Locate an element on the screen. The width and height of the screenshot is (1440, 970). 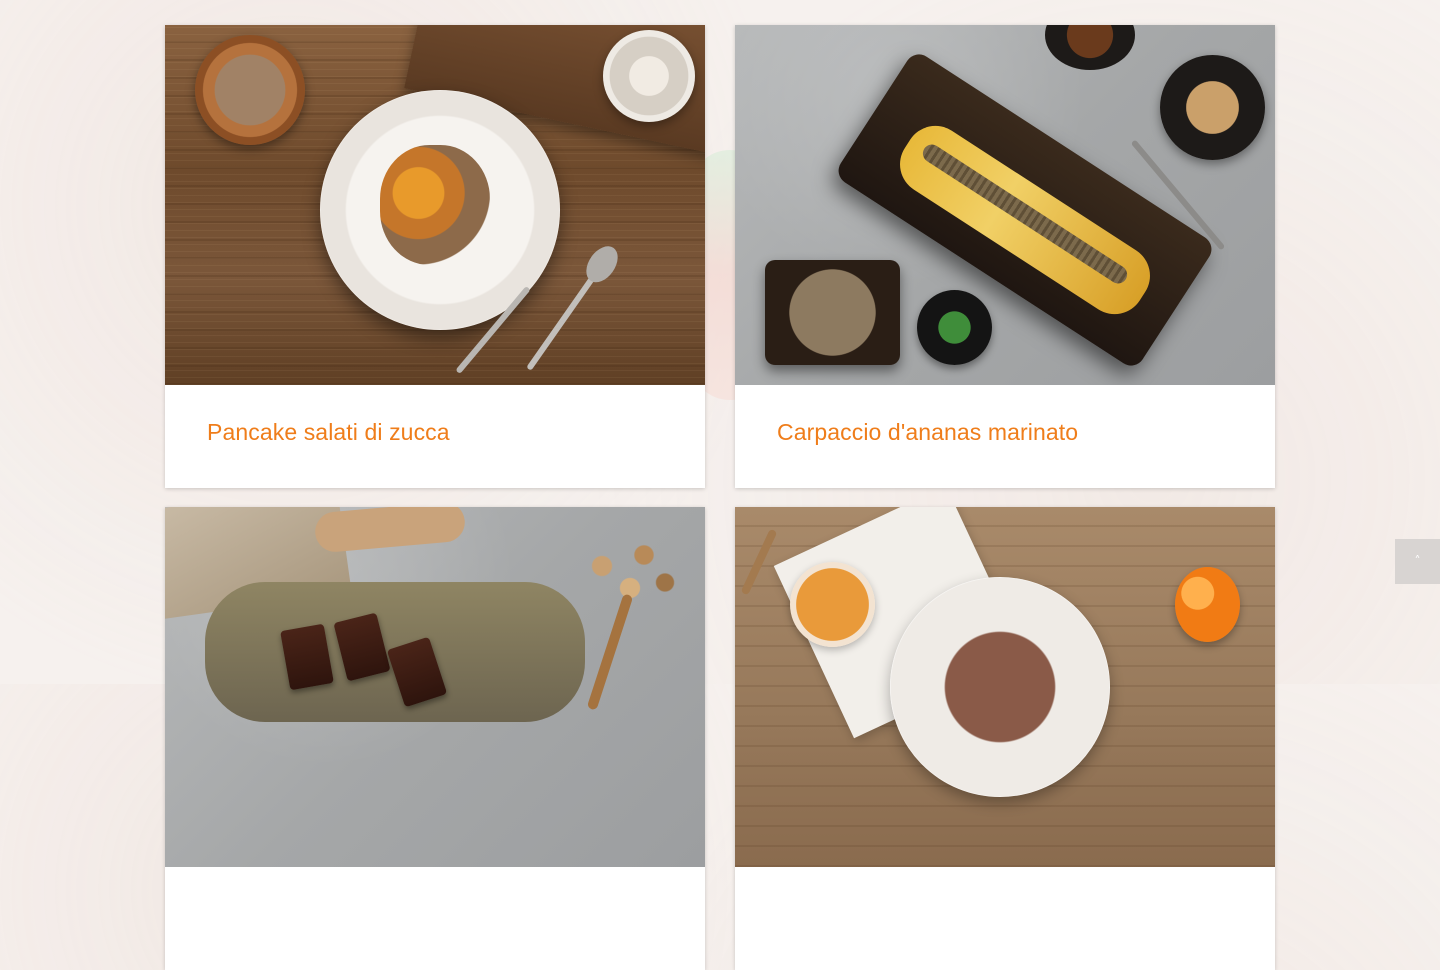
back-to-top-button: ˄ is located at coordinates (1417, 561).